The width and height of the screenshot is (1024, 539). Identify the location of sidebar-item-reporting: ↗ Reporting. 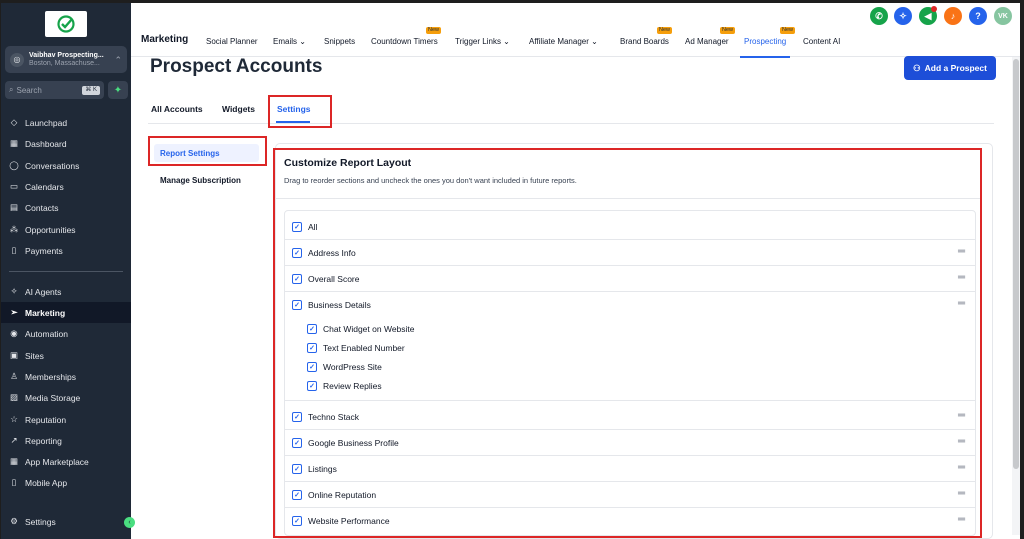
(66, 440).